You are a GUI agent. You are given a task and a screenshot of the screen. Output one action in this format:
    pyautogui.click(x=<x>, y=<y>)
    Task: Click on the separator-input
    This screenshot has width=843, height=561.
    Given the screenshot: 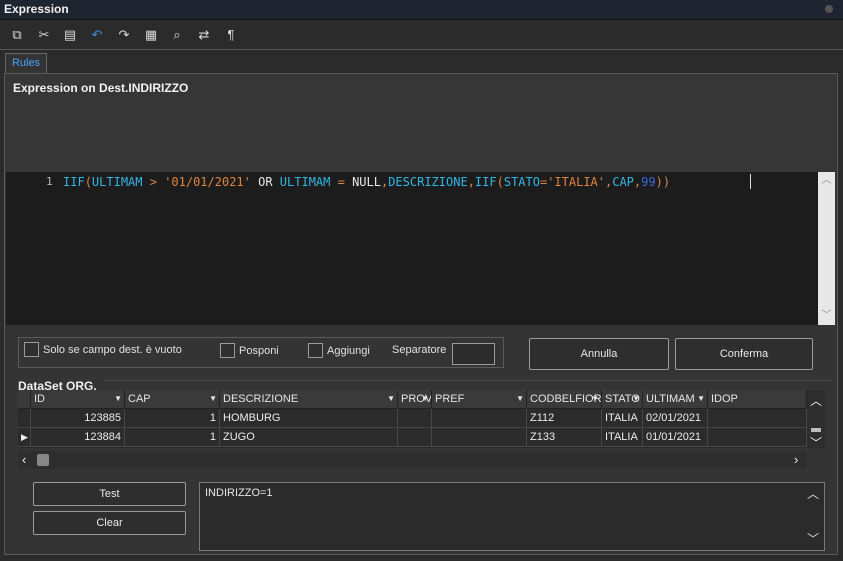 What is the action you would take?
    pyautogui.click(x=473, y=354)
    